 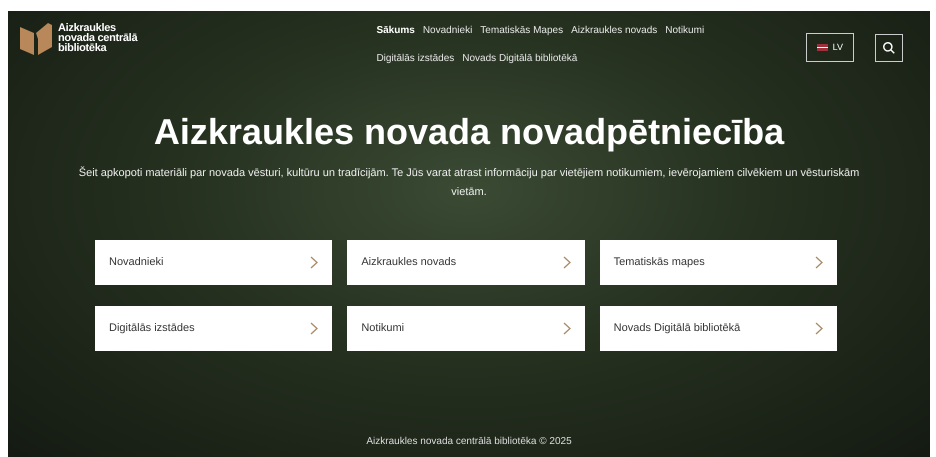 I want to click on hero-description: Šeit apkopoti materiāli par novada vēsturi, kultūru un tradīcijām. Te Jūs varat atrast informāciju par vietējiem notikumiem, ievērojamiem cilvēkiem un vēsturiskām vietām., so click(x=469, y=182).